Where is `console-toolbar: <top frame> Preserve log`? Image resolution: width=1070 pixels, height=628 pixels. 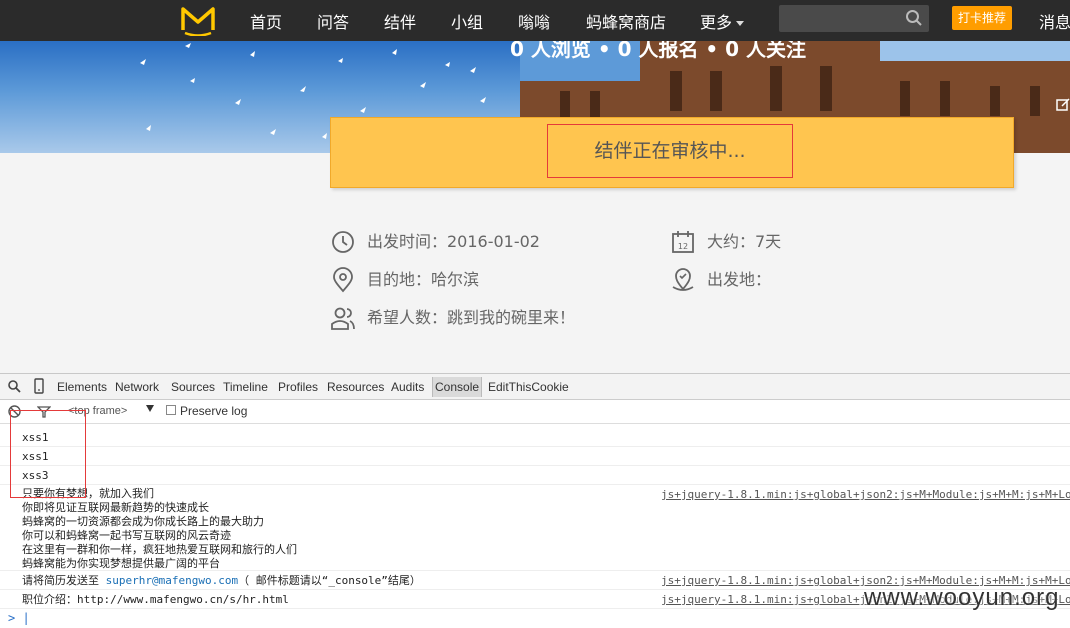
console-toolbar: <top frame> Preserve log is located at coordinates (535, 412).